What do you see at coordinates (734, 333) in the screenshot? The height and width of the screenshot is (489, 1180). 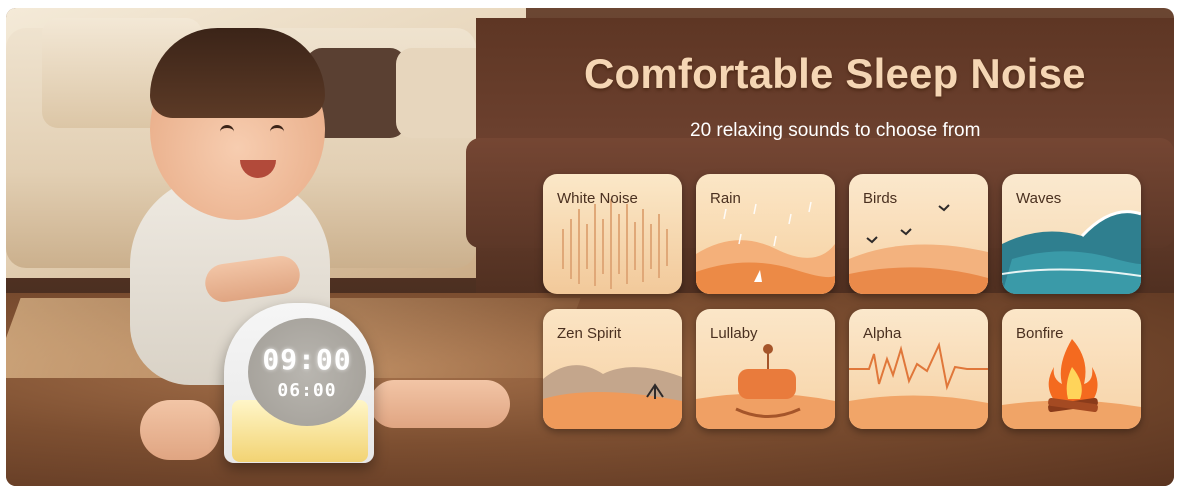 I see `tile-label: Lullaby` at bounding box center [734, 333].